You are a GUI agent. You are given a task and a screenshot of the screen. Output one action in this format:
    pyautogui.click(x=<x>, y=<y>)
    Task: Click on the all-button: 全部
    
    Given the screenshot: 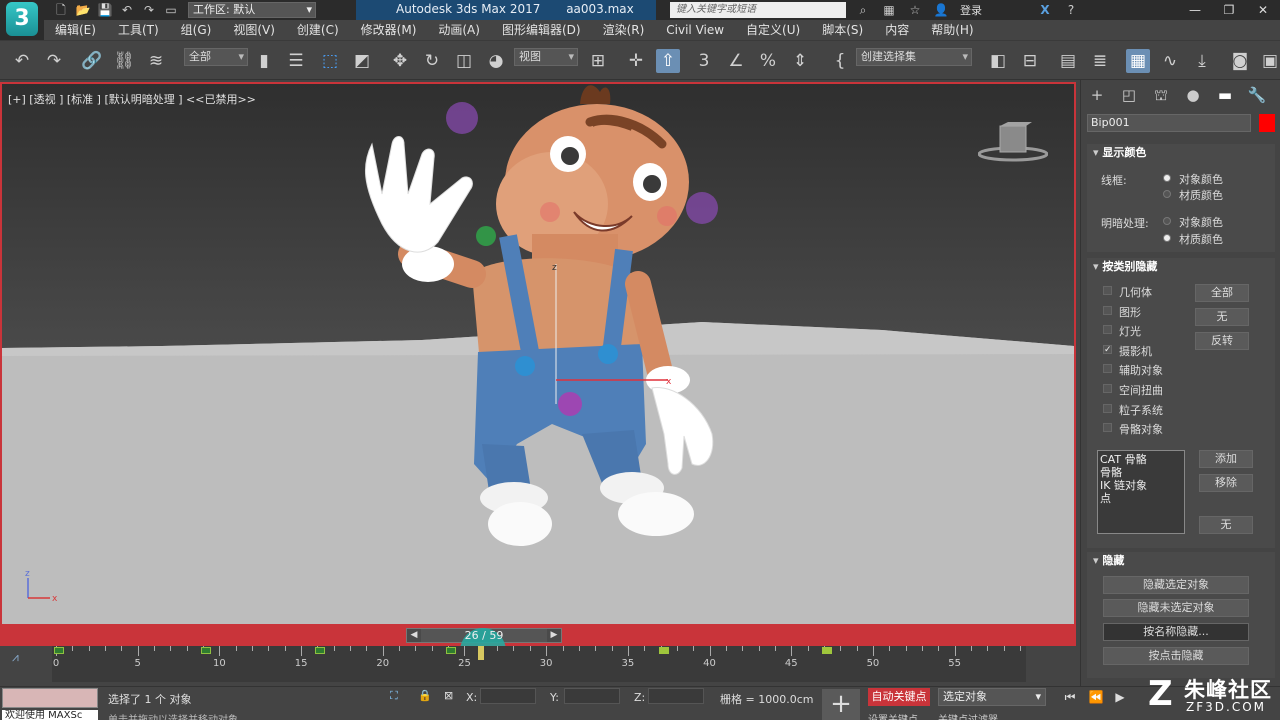 What is the action you would take?
    pyautogui.click(x=1222, y=293)
    